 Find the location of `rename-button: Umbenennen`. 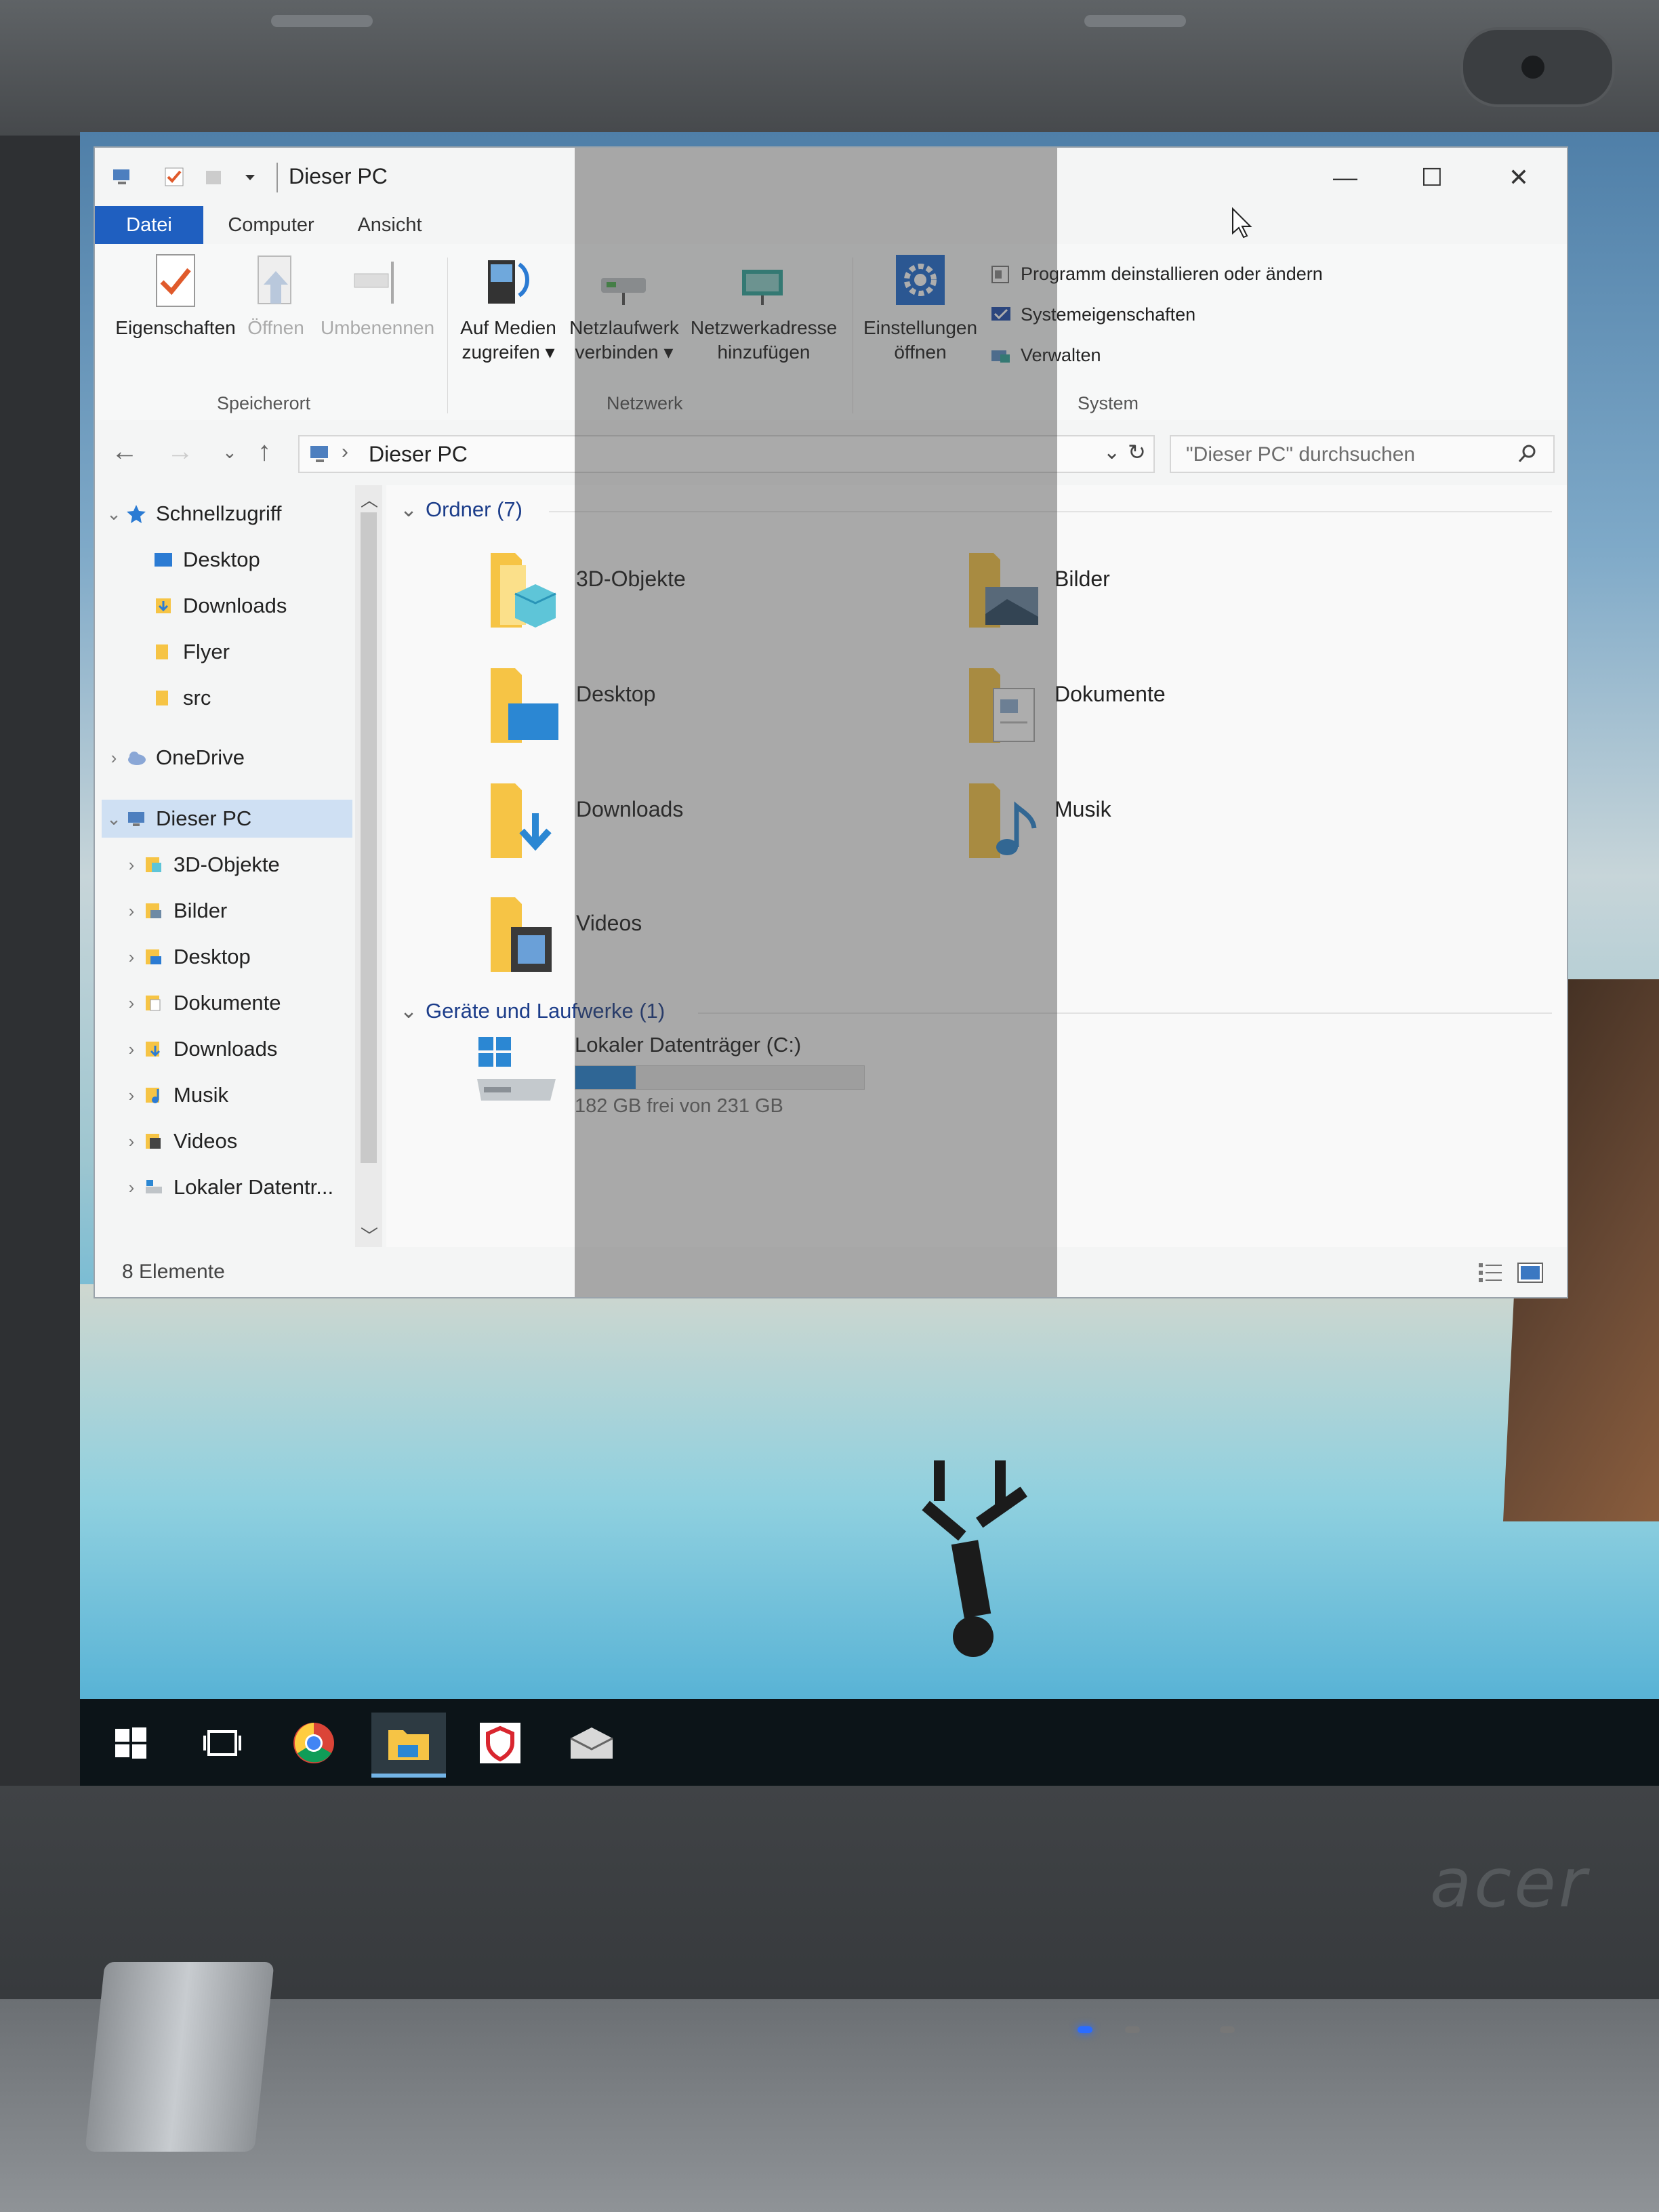

rename-button: Umbenennen is located at coordinates (378, 295).